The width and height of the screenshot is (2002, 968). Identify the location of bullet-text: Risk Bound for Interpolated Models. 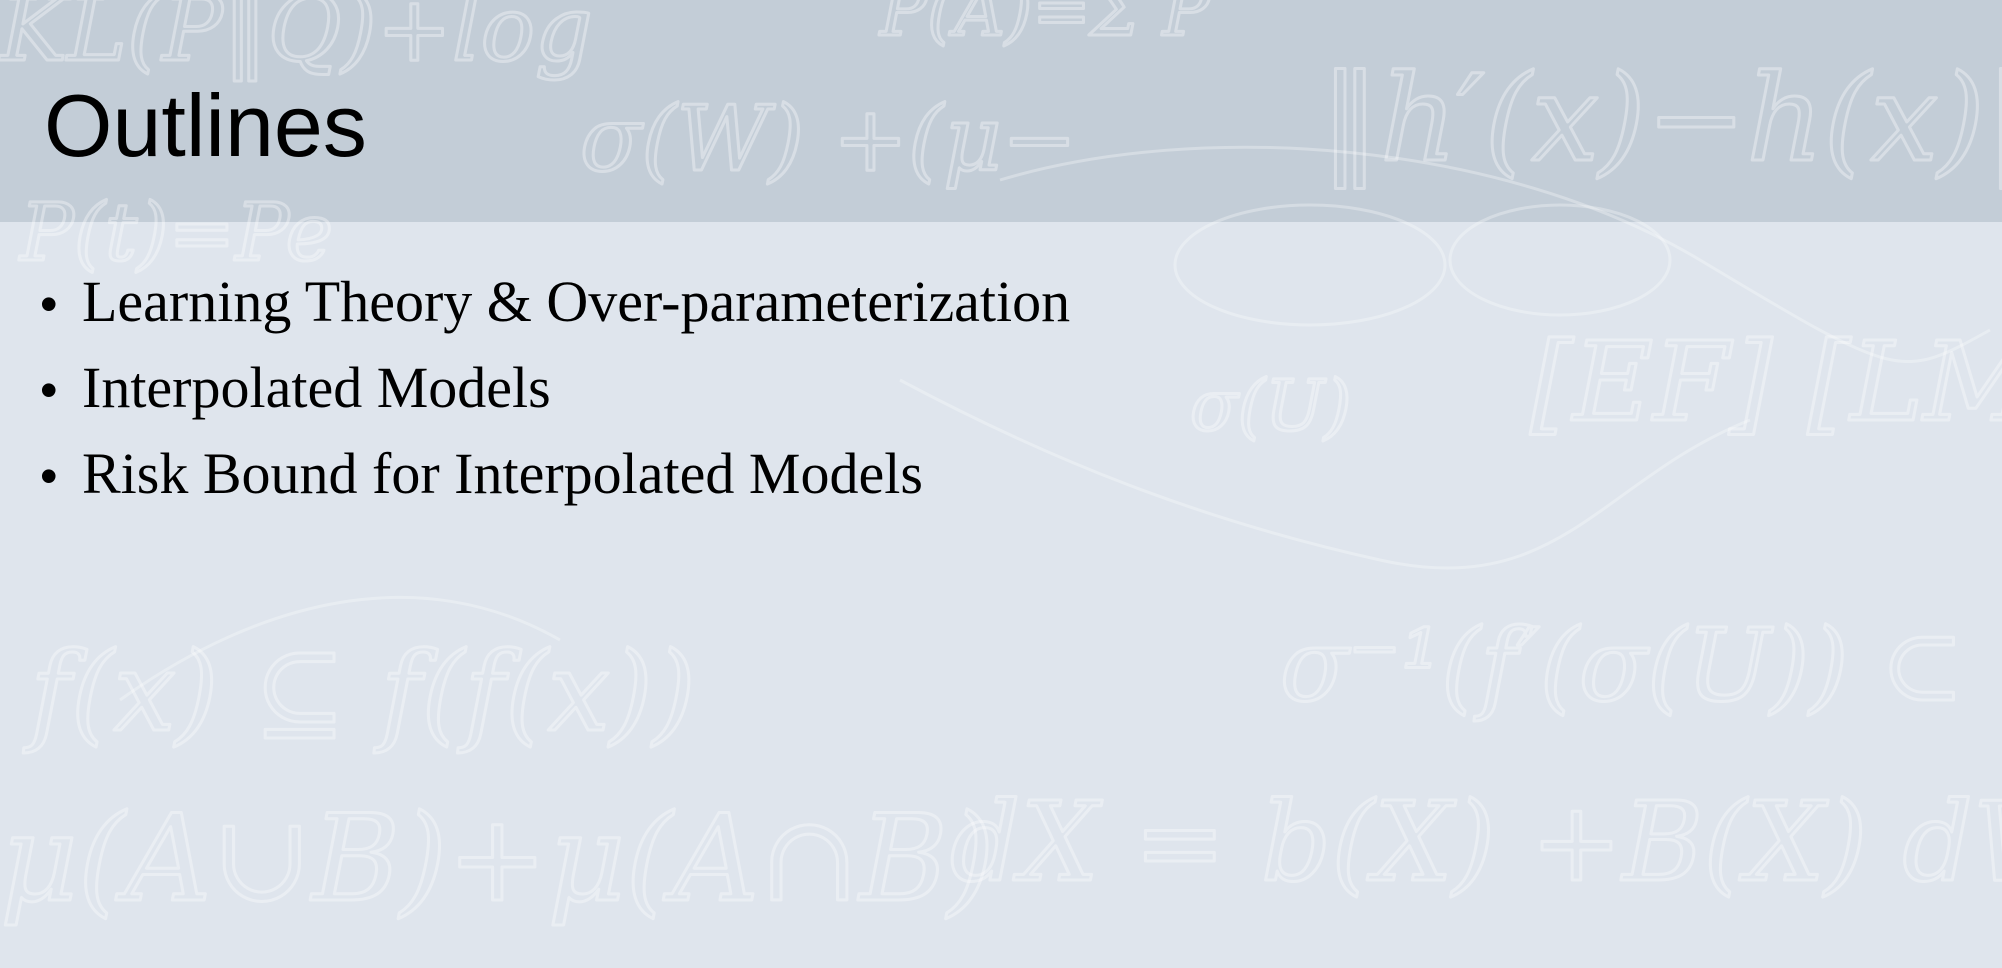
(502, 473).